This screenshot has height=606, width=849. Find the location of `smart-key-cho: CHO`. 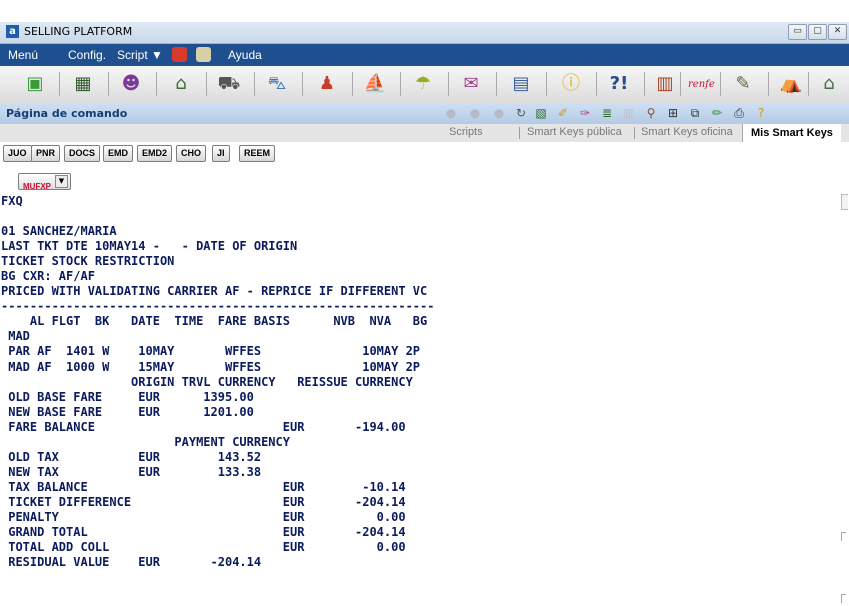

smart-key-cho: CHO is located at coordinates (191, 153).